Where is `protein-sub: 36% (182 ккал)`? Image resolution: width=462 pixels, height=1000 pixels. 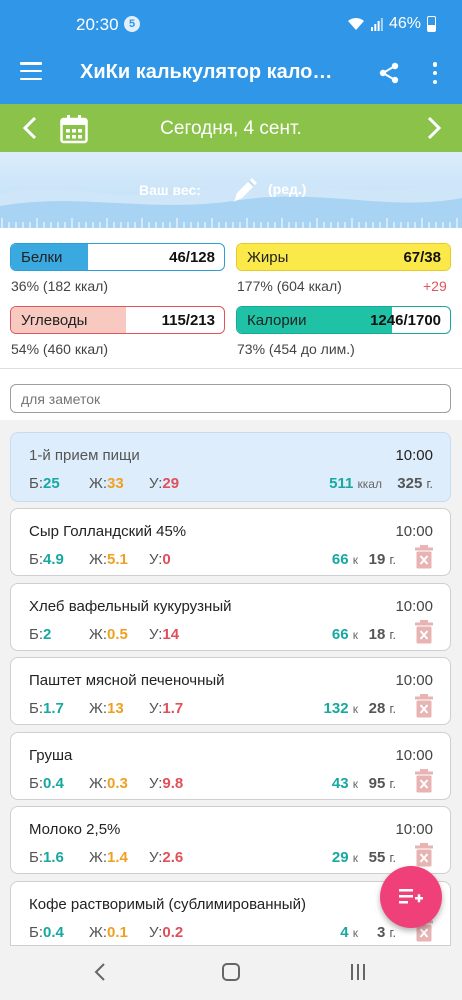
protein-sub: 36% (182 ккал) is located at coordinates (59, 286).